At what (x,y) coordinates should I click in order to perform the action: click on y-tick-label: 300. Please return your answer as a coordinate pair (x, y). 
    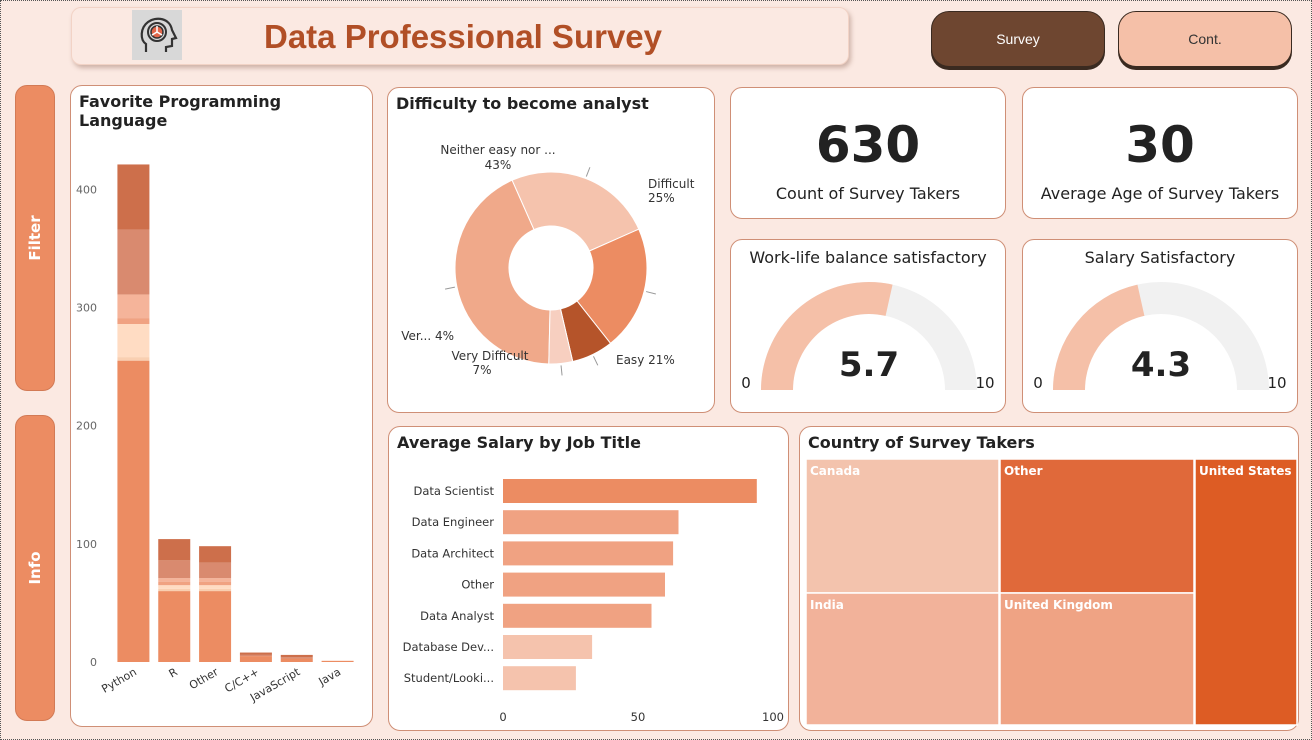
    Looking at the image, I should click on (86, 307).